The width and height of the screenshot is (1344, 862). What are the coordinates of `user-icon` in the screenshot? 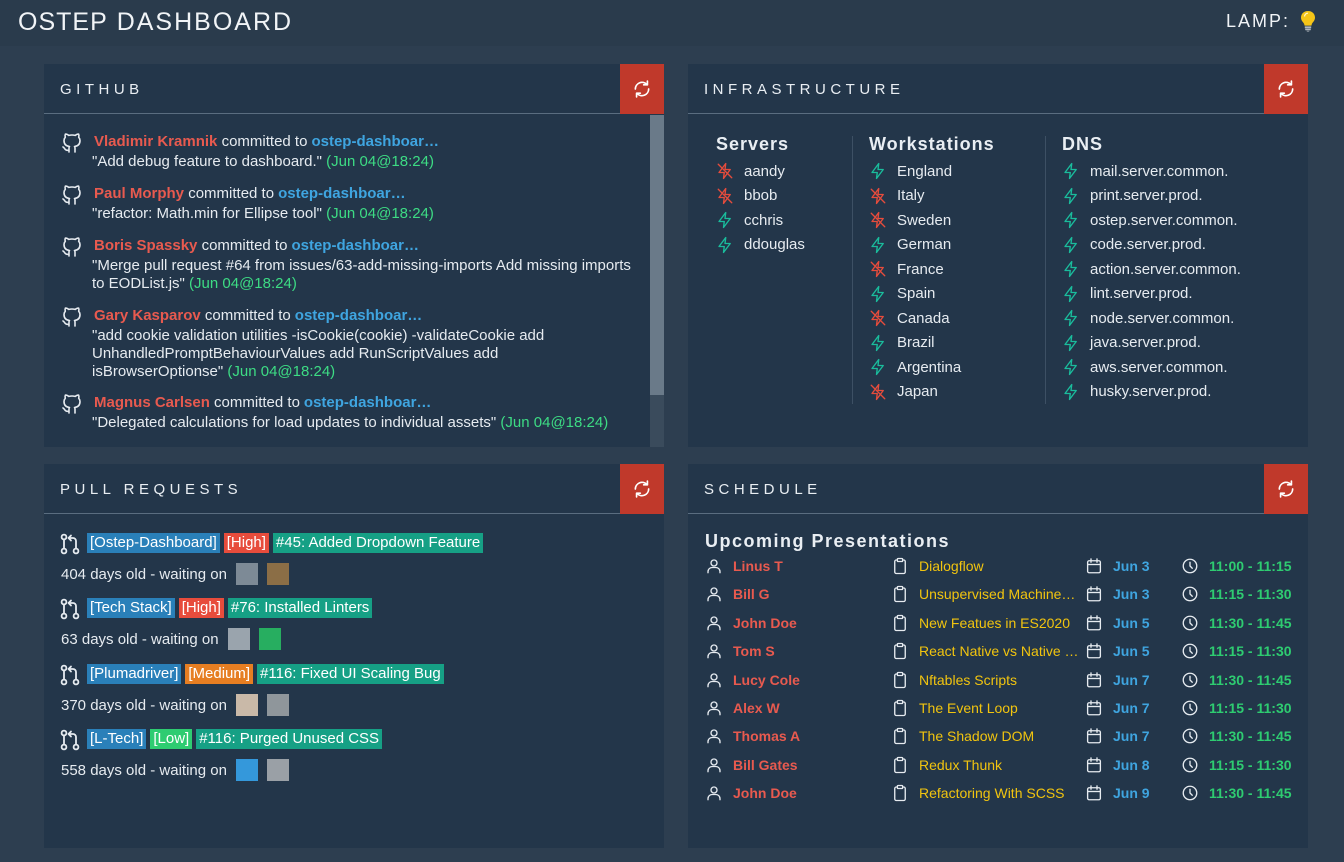 It's located at (714, 651).